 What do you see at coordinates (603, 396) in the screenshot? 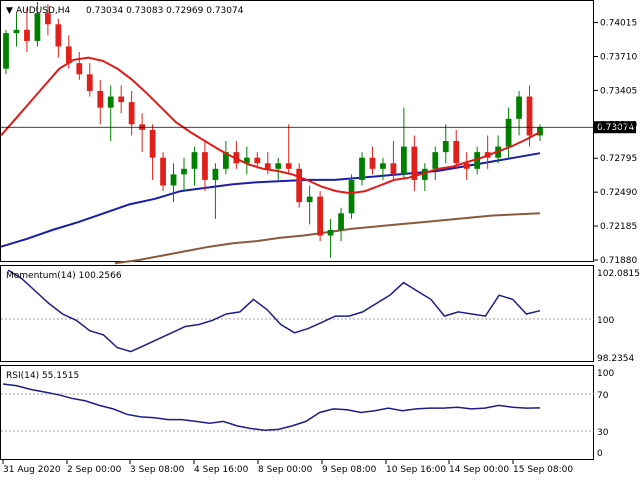
I see `rsi-tick-70: 70` at bounding box center [603, 396].